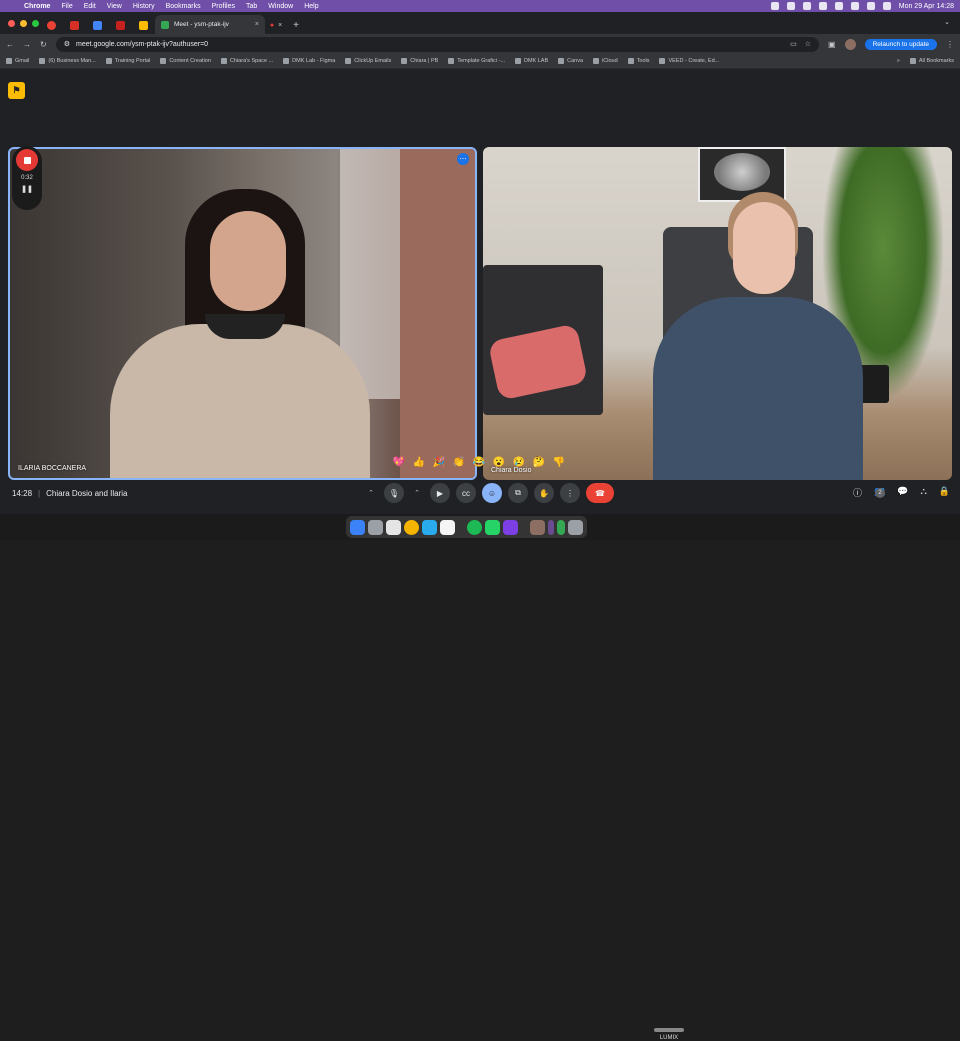  I want to click on activities-icon: ⛬, so click(923, 496).